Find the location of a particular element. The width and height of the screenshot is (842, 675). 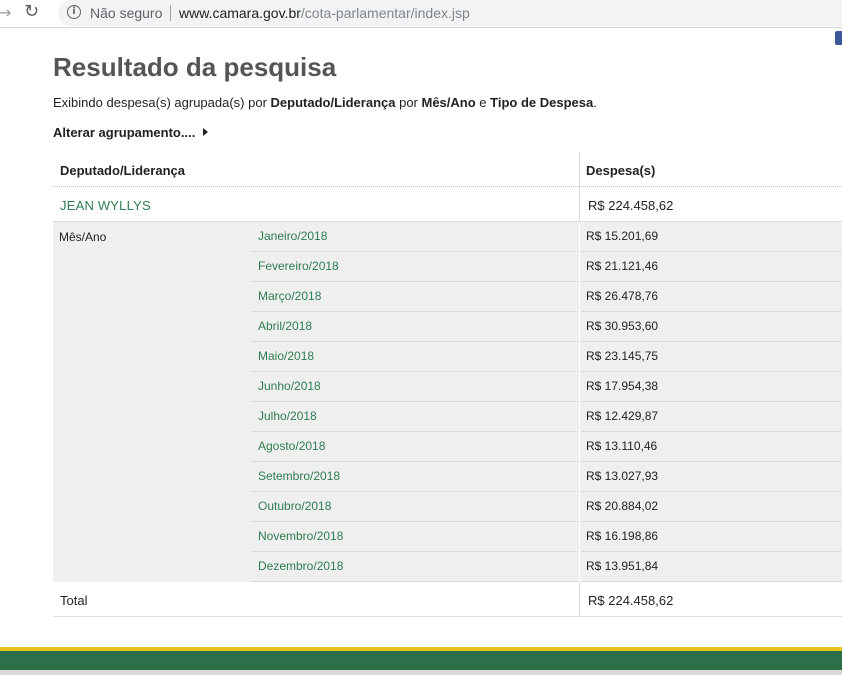

month-link: Abril/2018 is located at coordinates (285, 326).